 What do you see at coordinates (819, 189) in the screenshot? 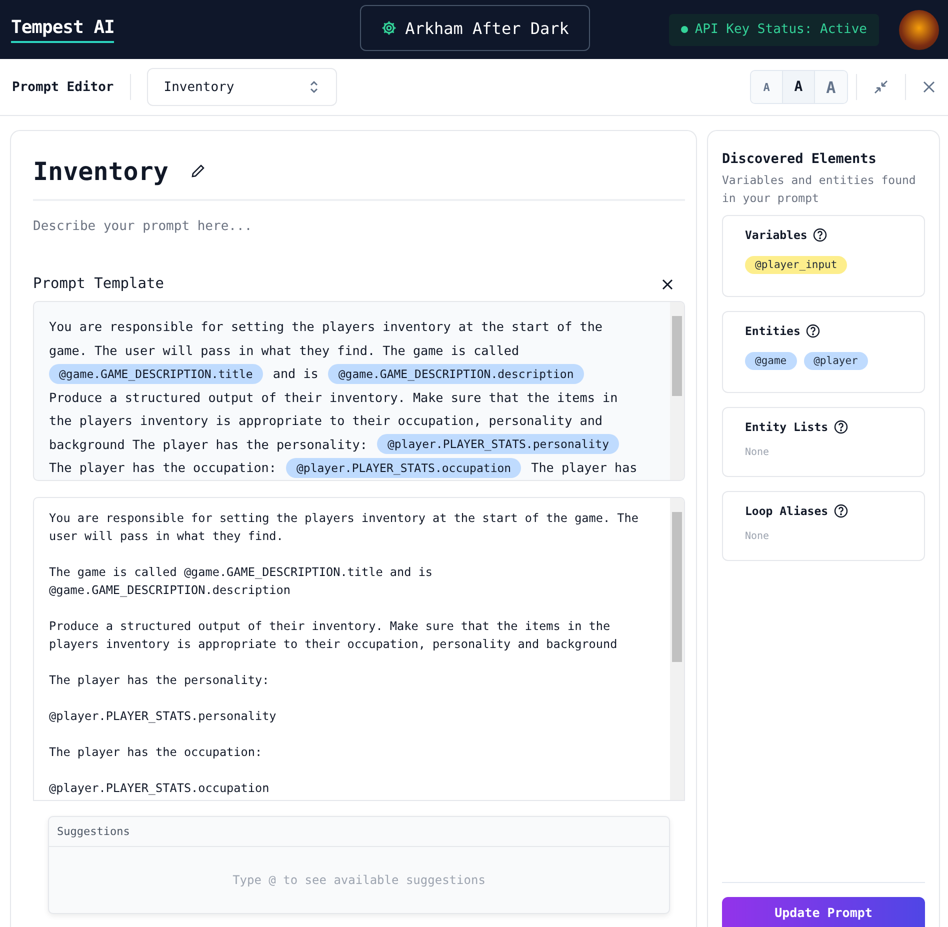
I see `sidebar-subtitle: Variables and entities found in your prompt` at bounding box center [819, 189].